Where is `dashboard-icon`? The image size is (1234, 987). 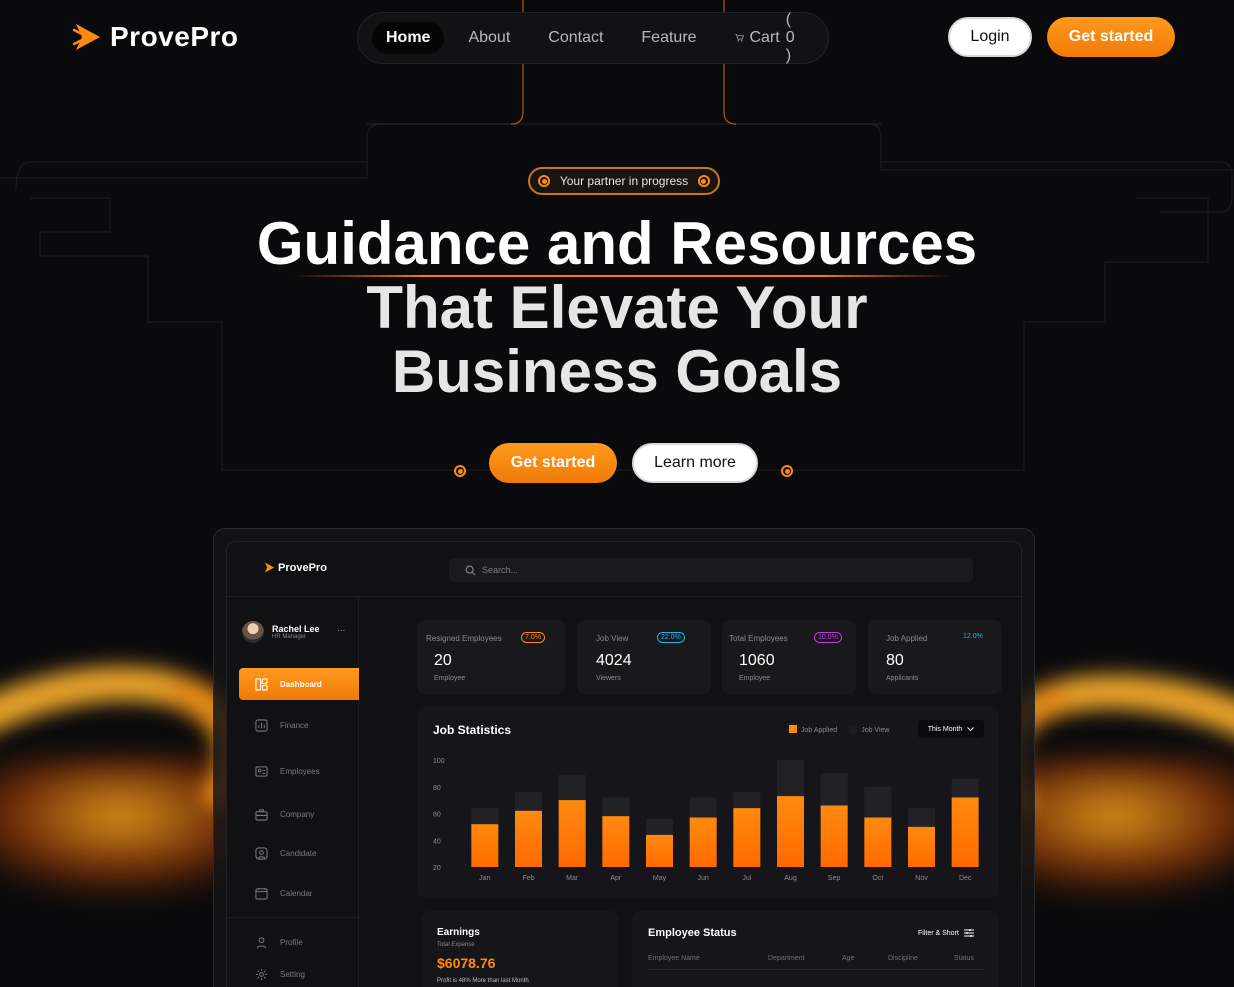 dashboard-icon is located at coordinates (261, 684).